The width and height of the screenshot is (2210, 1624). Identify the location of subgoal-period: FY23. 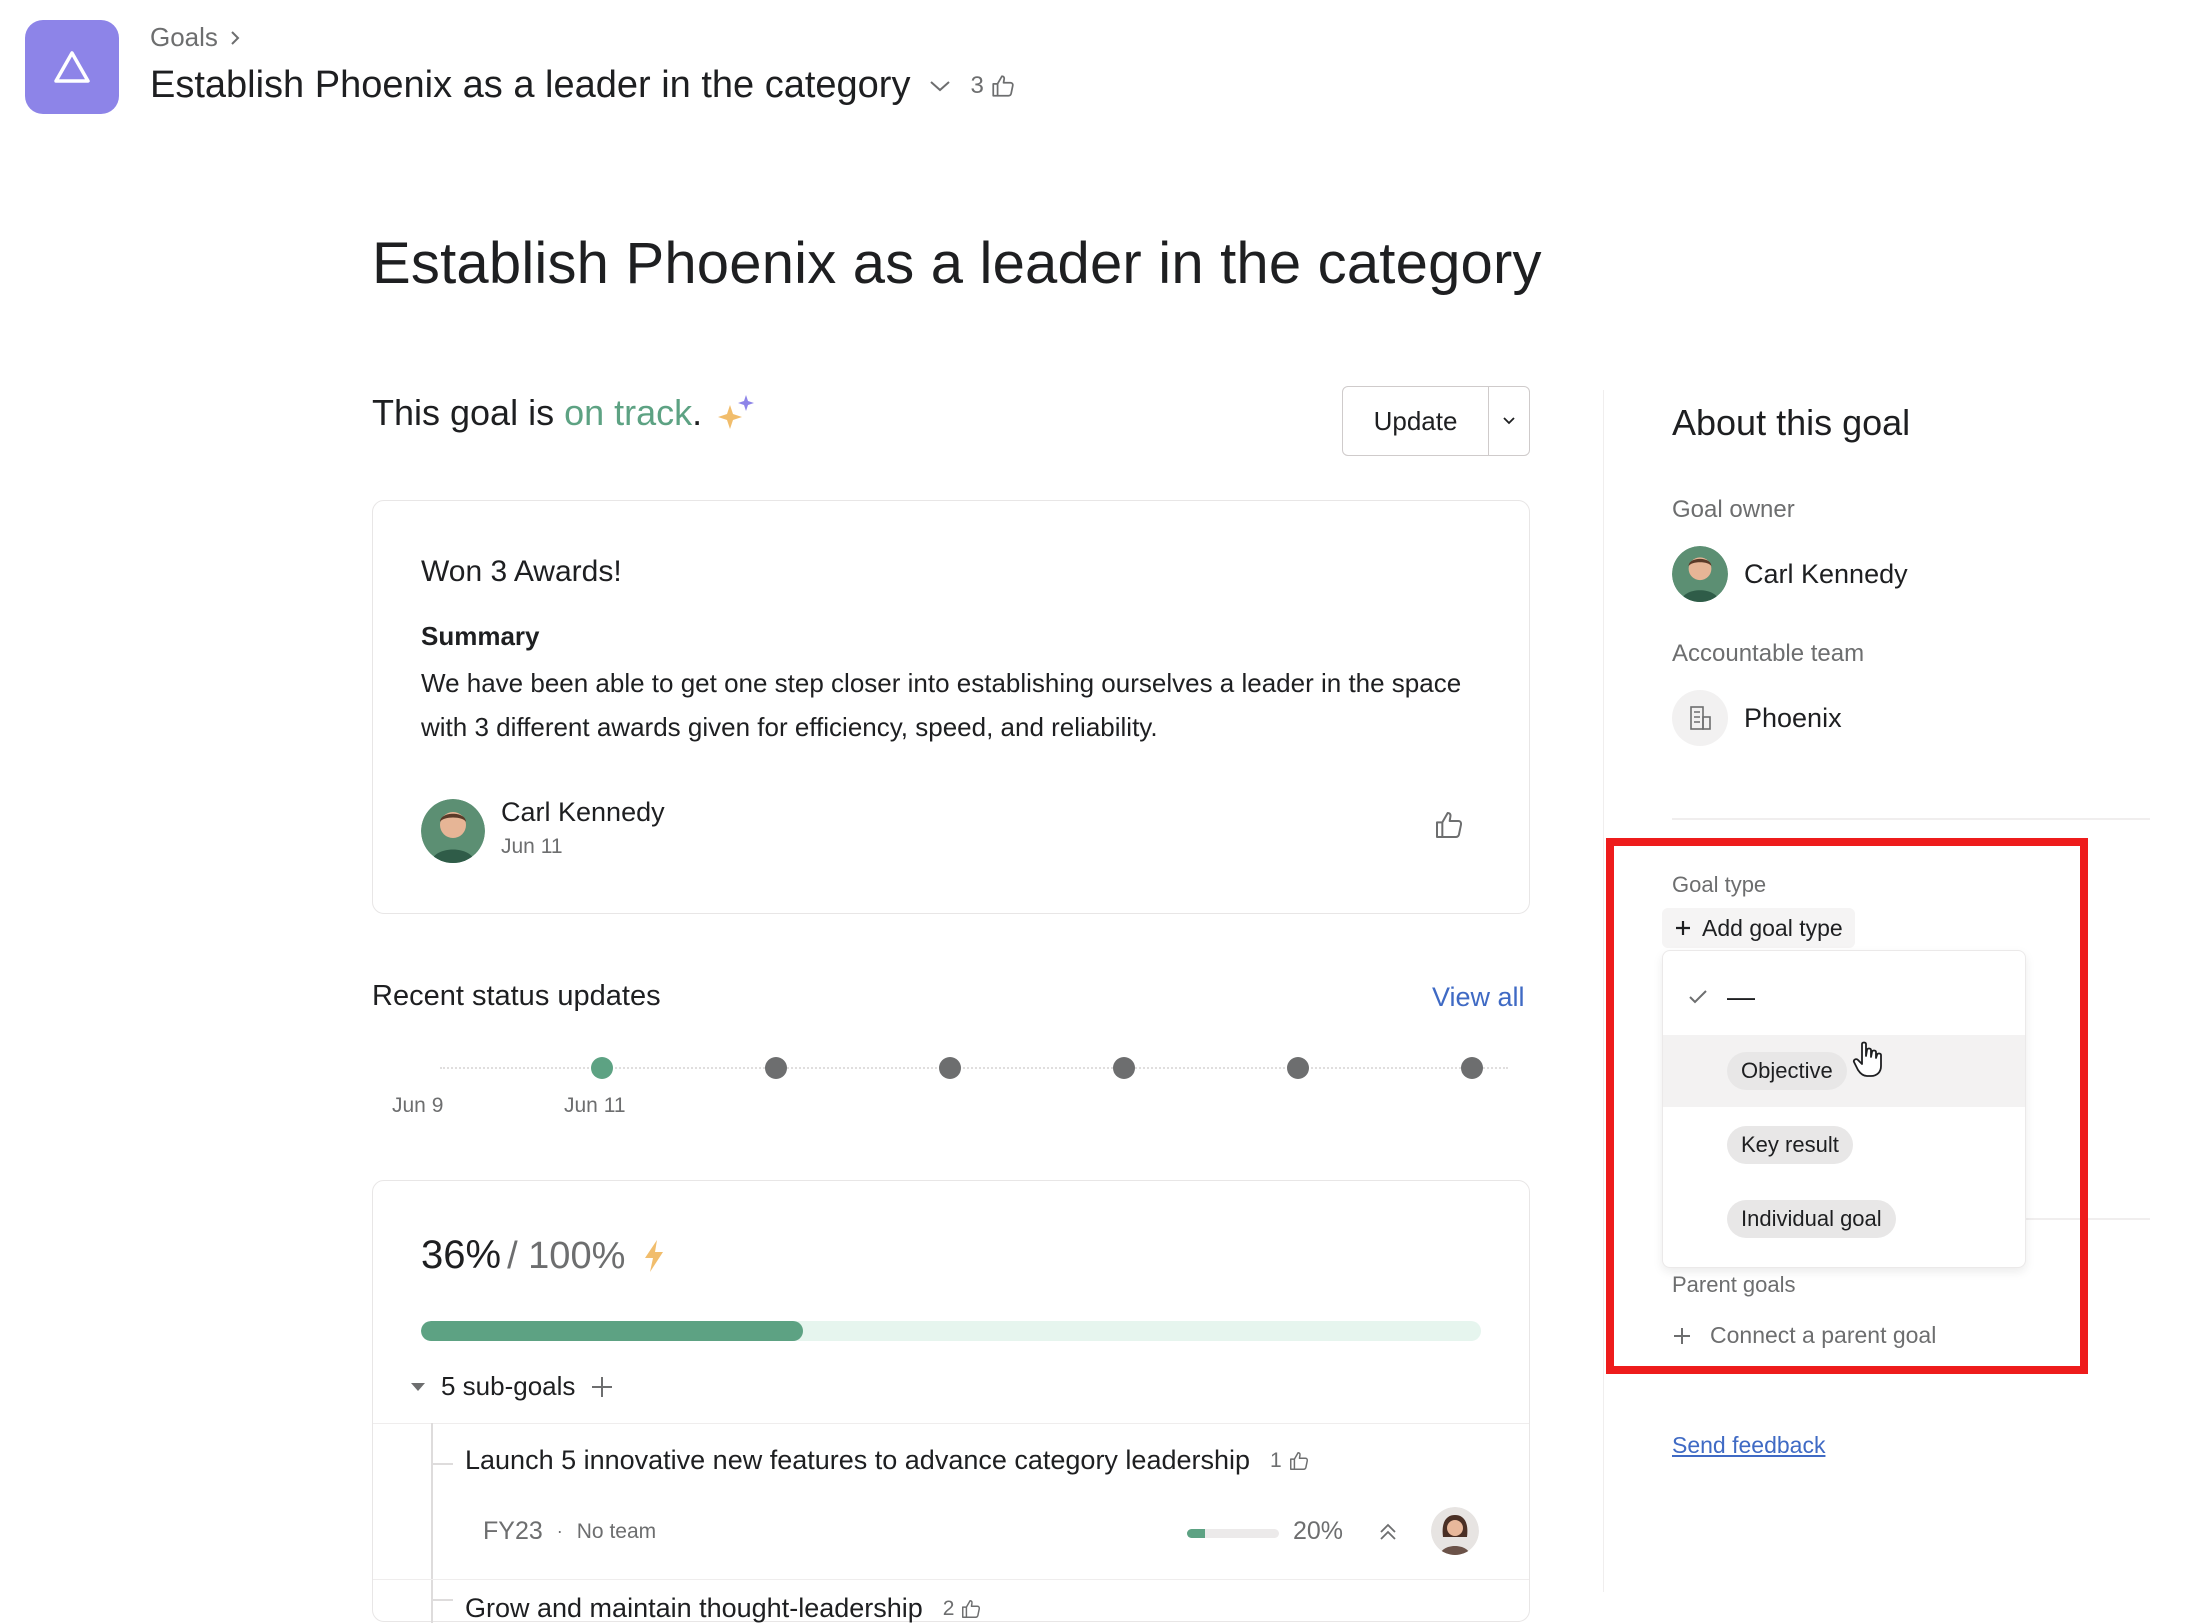
(513, 1531).